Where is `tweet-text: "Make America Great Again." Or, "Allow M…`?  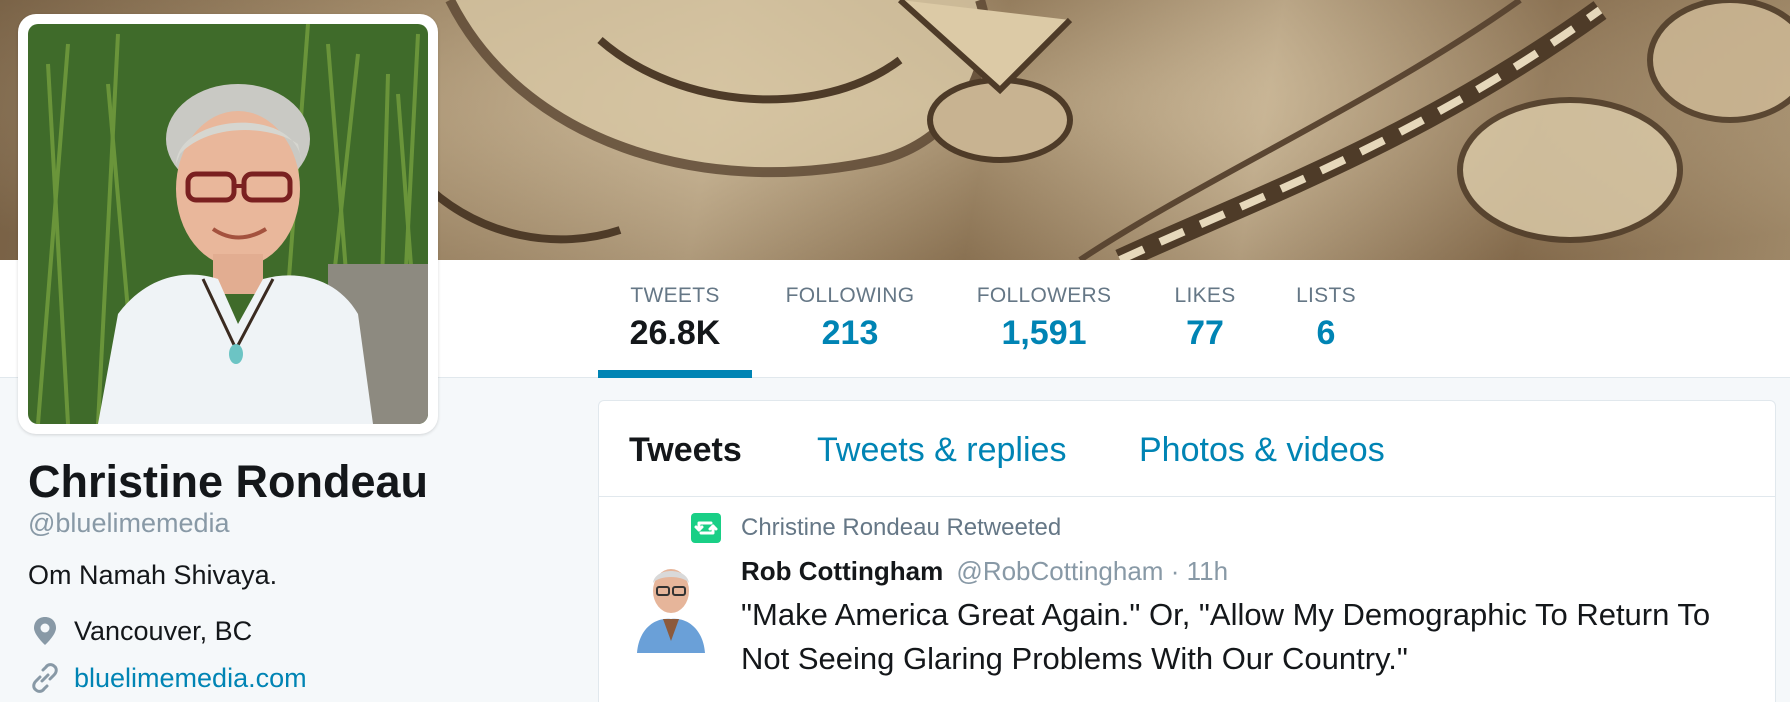
tweet-text: "Make America Great Again." Or, "Allow M… is located at coordinates (1226, 636).